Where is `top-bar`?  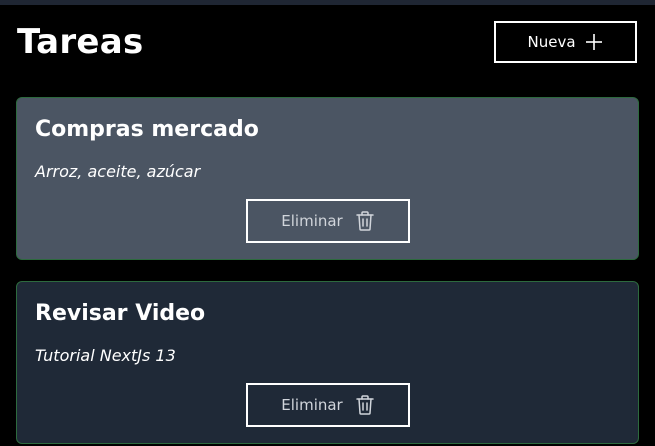 top-bar is located at coordinates (327, 2).